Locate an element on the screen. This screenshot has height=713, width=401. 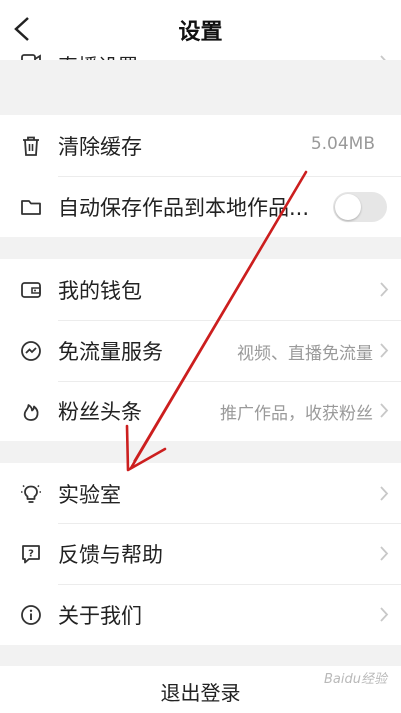
lightbulb-icon is located at coordinates (31, 493).